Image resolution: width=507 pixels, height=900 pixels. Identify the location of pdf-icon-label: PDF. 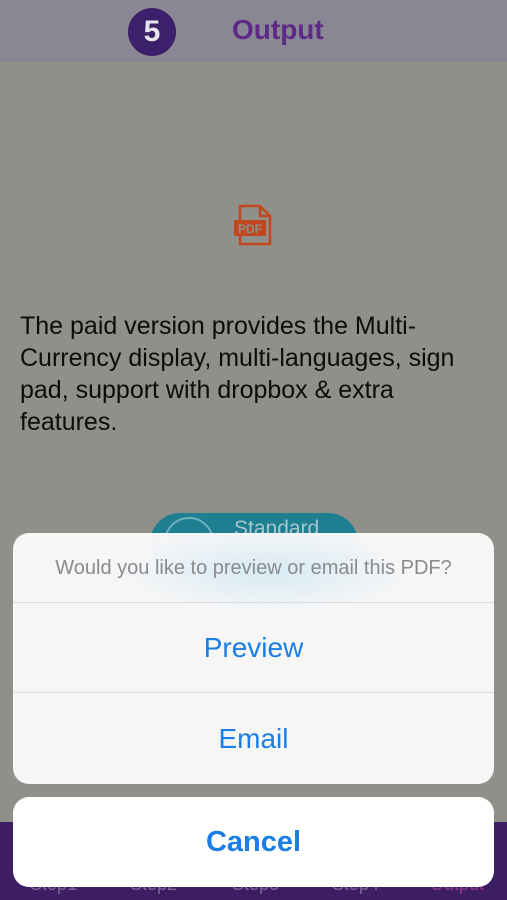
(250, 229).